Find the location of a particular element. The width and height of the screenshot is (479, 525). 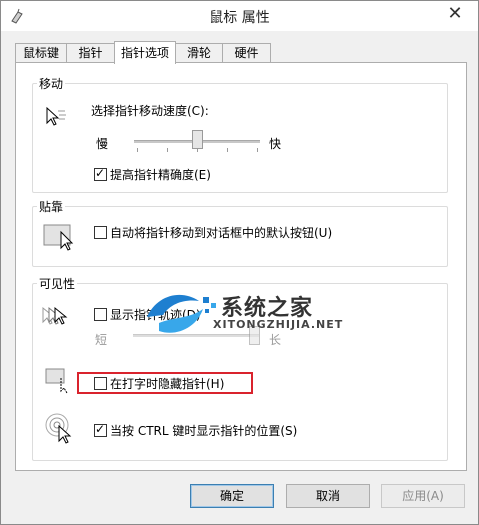

close-button: ✕ is located at coordinates (455, 14).